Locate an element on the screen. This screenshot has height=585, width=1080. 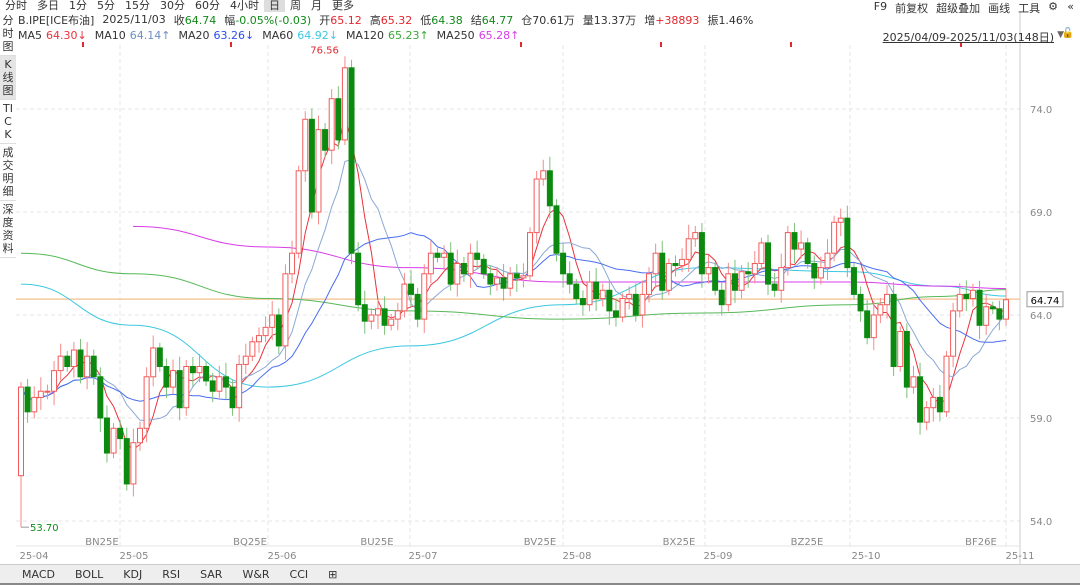
toolbar-button: 工具 is located at coordinates (1029, 8).